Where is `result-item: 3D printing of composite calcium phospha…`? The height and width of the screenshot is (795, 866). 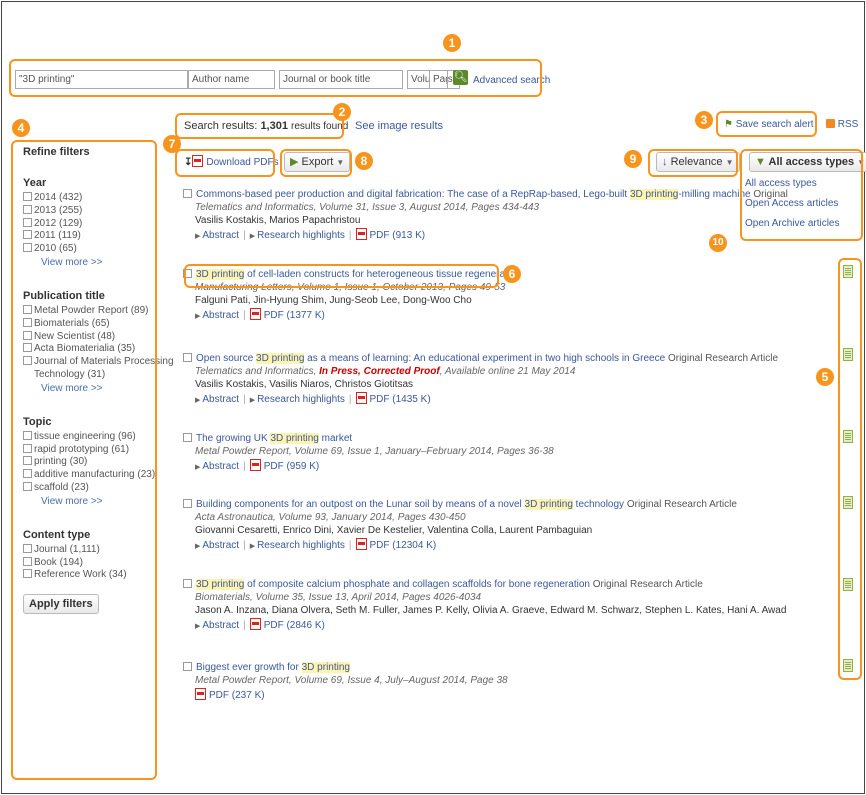
result-item: 3D printing of composite calcium phospha… is located at coordinates (484, 605).